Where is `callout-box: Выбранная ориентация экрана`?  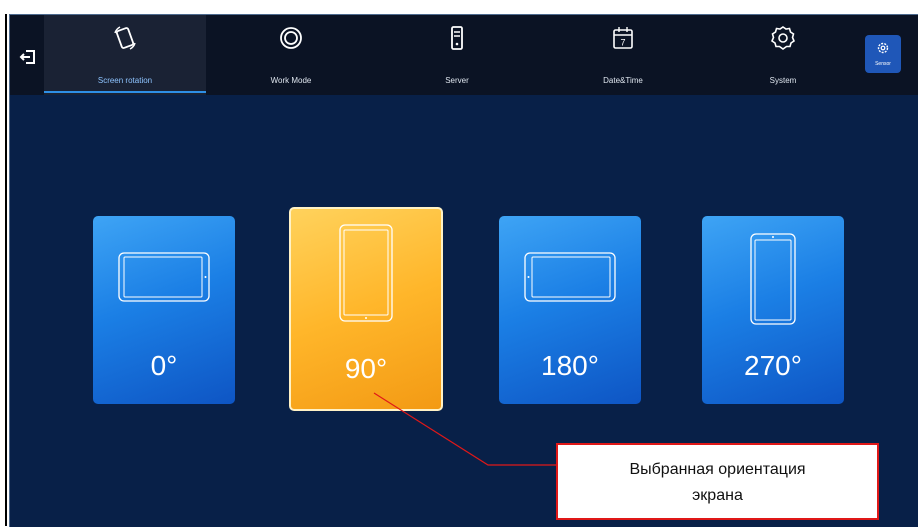
callout-box: Выбранная ориентация экрана is located at coordinates (717, 481).